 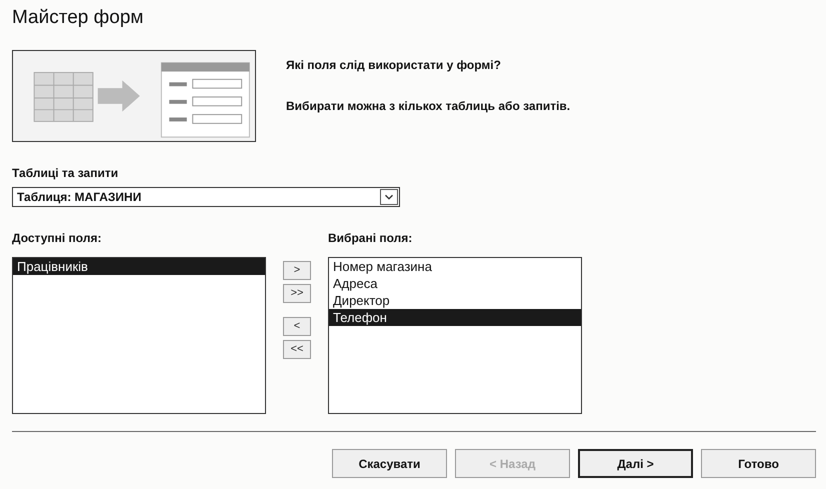 What do you see at coordinates (389, 197) in the screenshot?
I see `chevron-down-icon` at bounding box center [389, 197].